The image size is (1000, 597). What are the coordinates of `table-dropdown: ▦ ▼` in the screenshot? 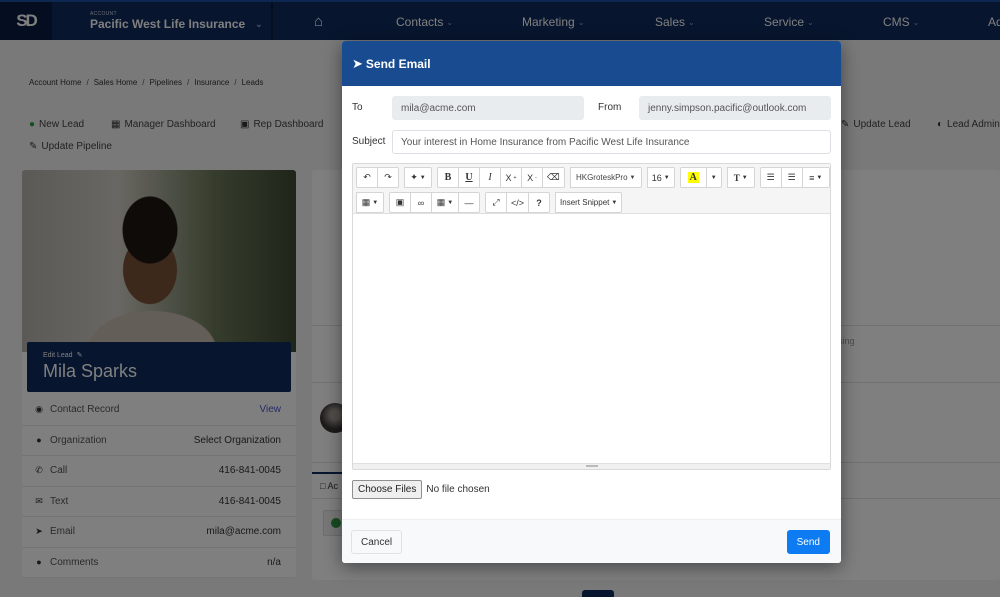 It's located at (370, 202).